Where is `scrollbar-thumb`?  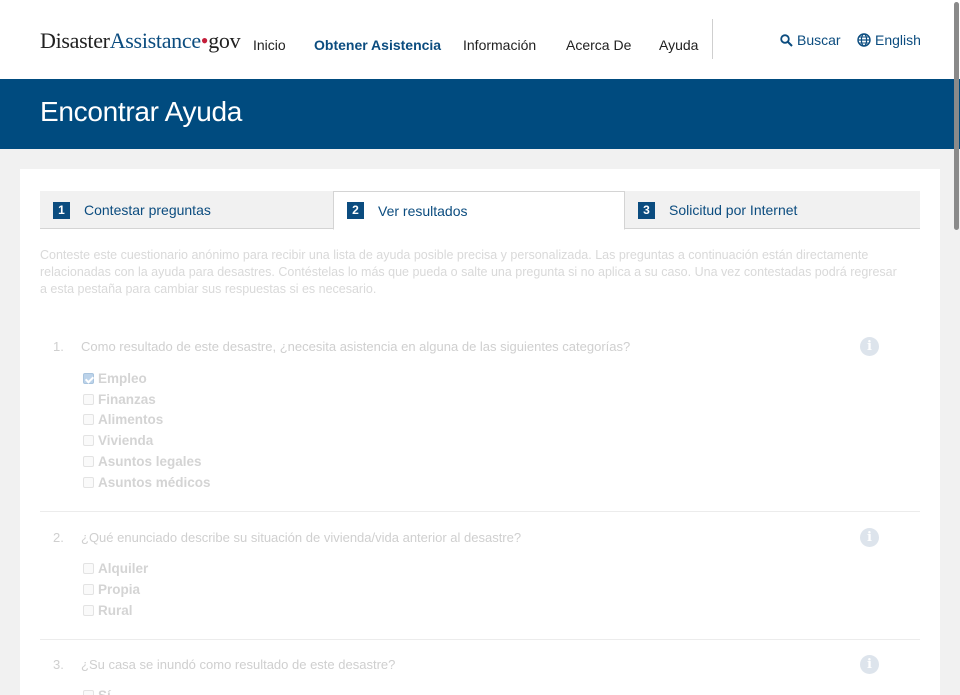 scrollbar-thumb is located at coordinates (956, 116).